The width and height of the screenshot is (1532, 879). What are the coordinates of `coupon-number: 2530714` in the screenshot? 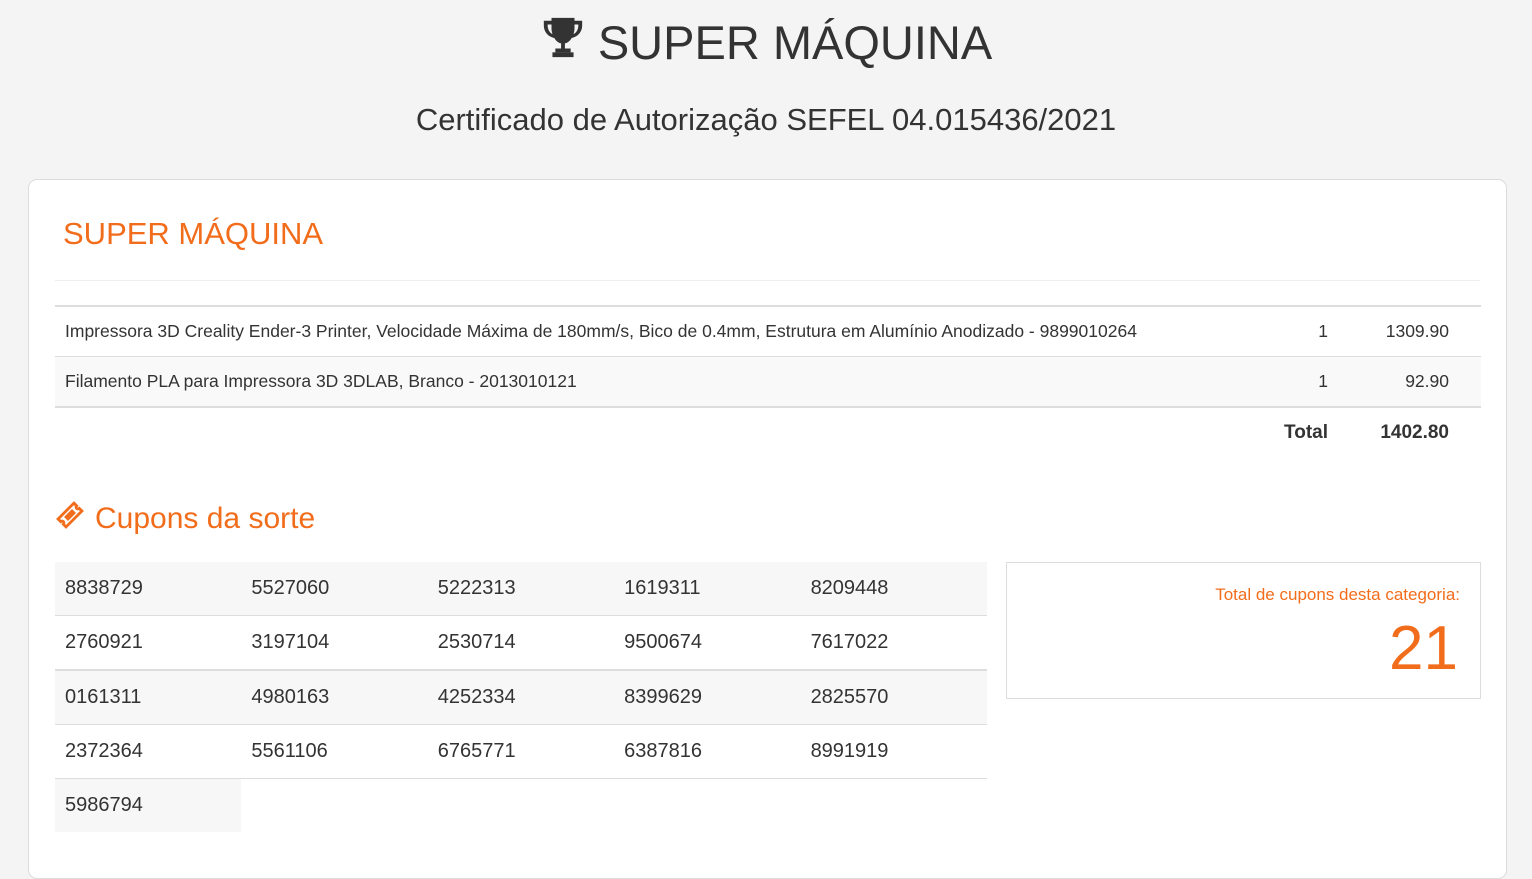 It's located at (521, 642).